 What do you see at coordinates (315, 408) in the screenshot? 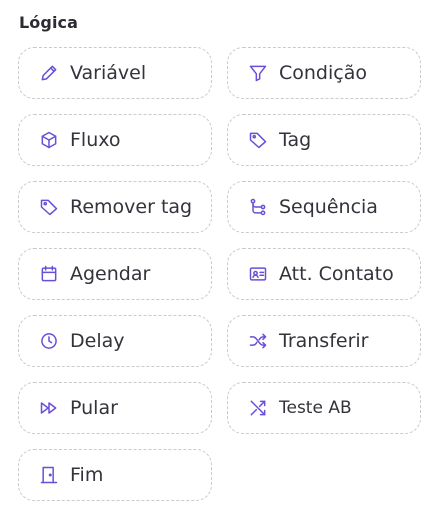
I see `block-label: Teste AB` at bounding box center [315, 408].